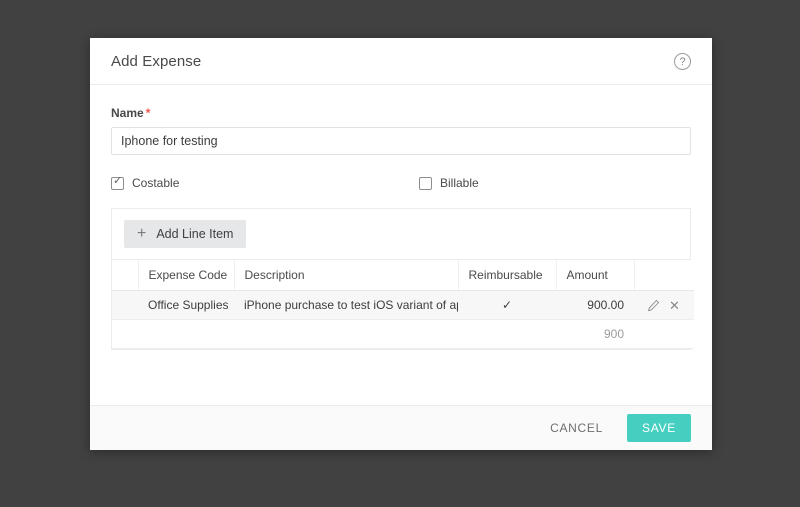 The height and width of the screenshot is (507, 800). What do you see at coordinates (664, 275) in the screenshot?
I see `column-header-actions` at bounding box center [664, 275].